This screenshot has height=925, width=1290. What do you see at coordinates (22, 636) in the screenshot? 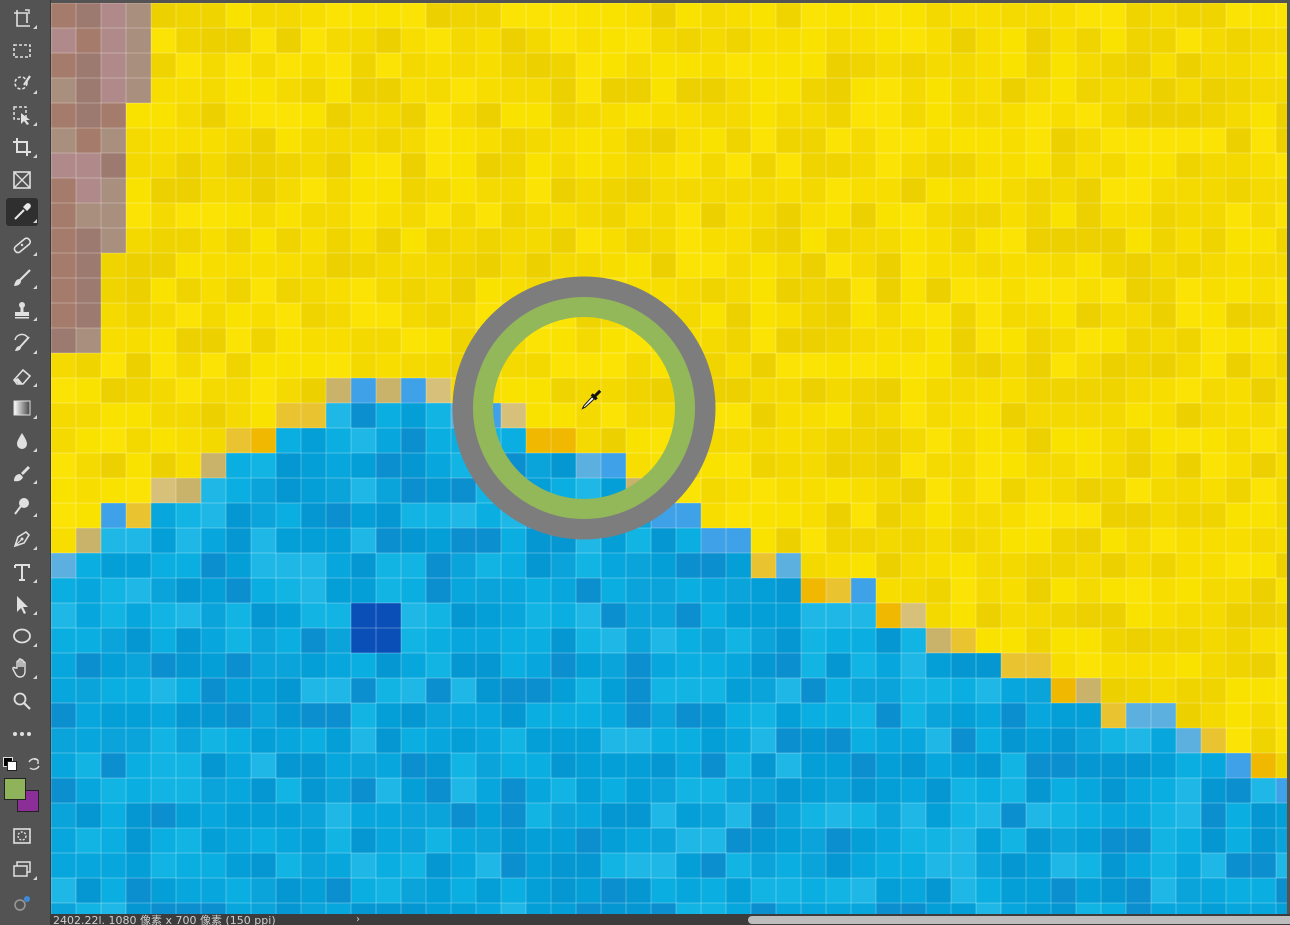
I see `ellipse-tool` at bounding box center [22, 636].